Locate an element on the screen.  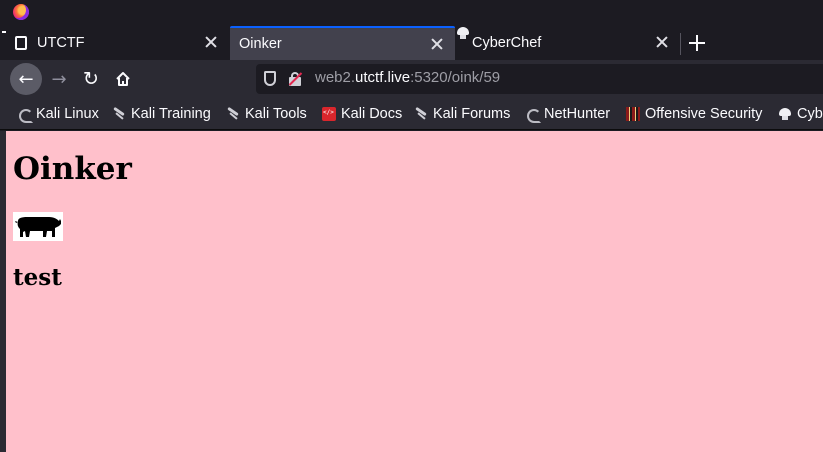
arrow-right-icon: → is located at coordinates (59, 79).